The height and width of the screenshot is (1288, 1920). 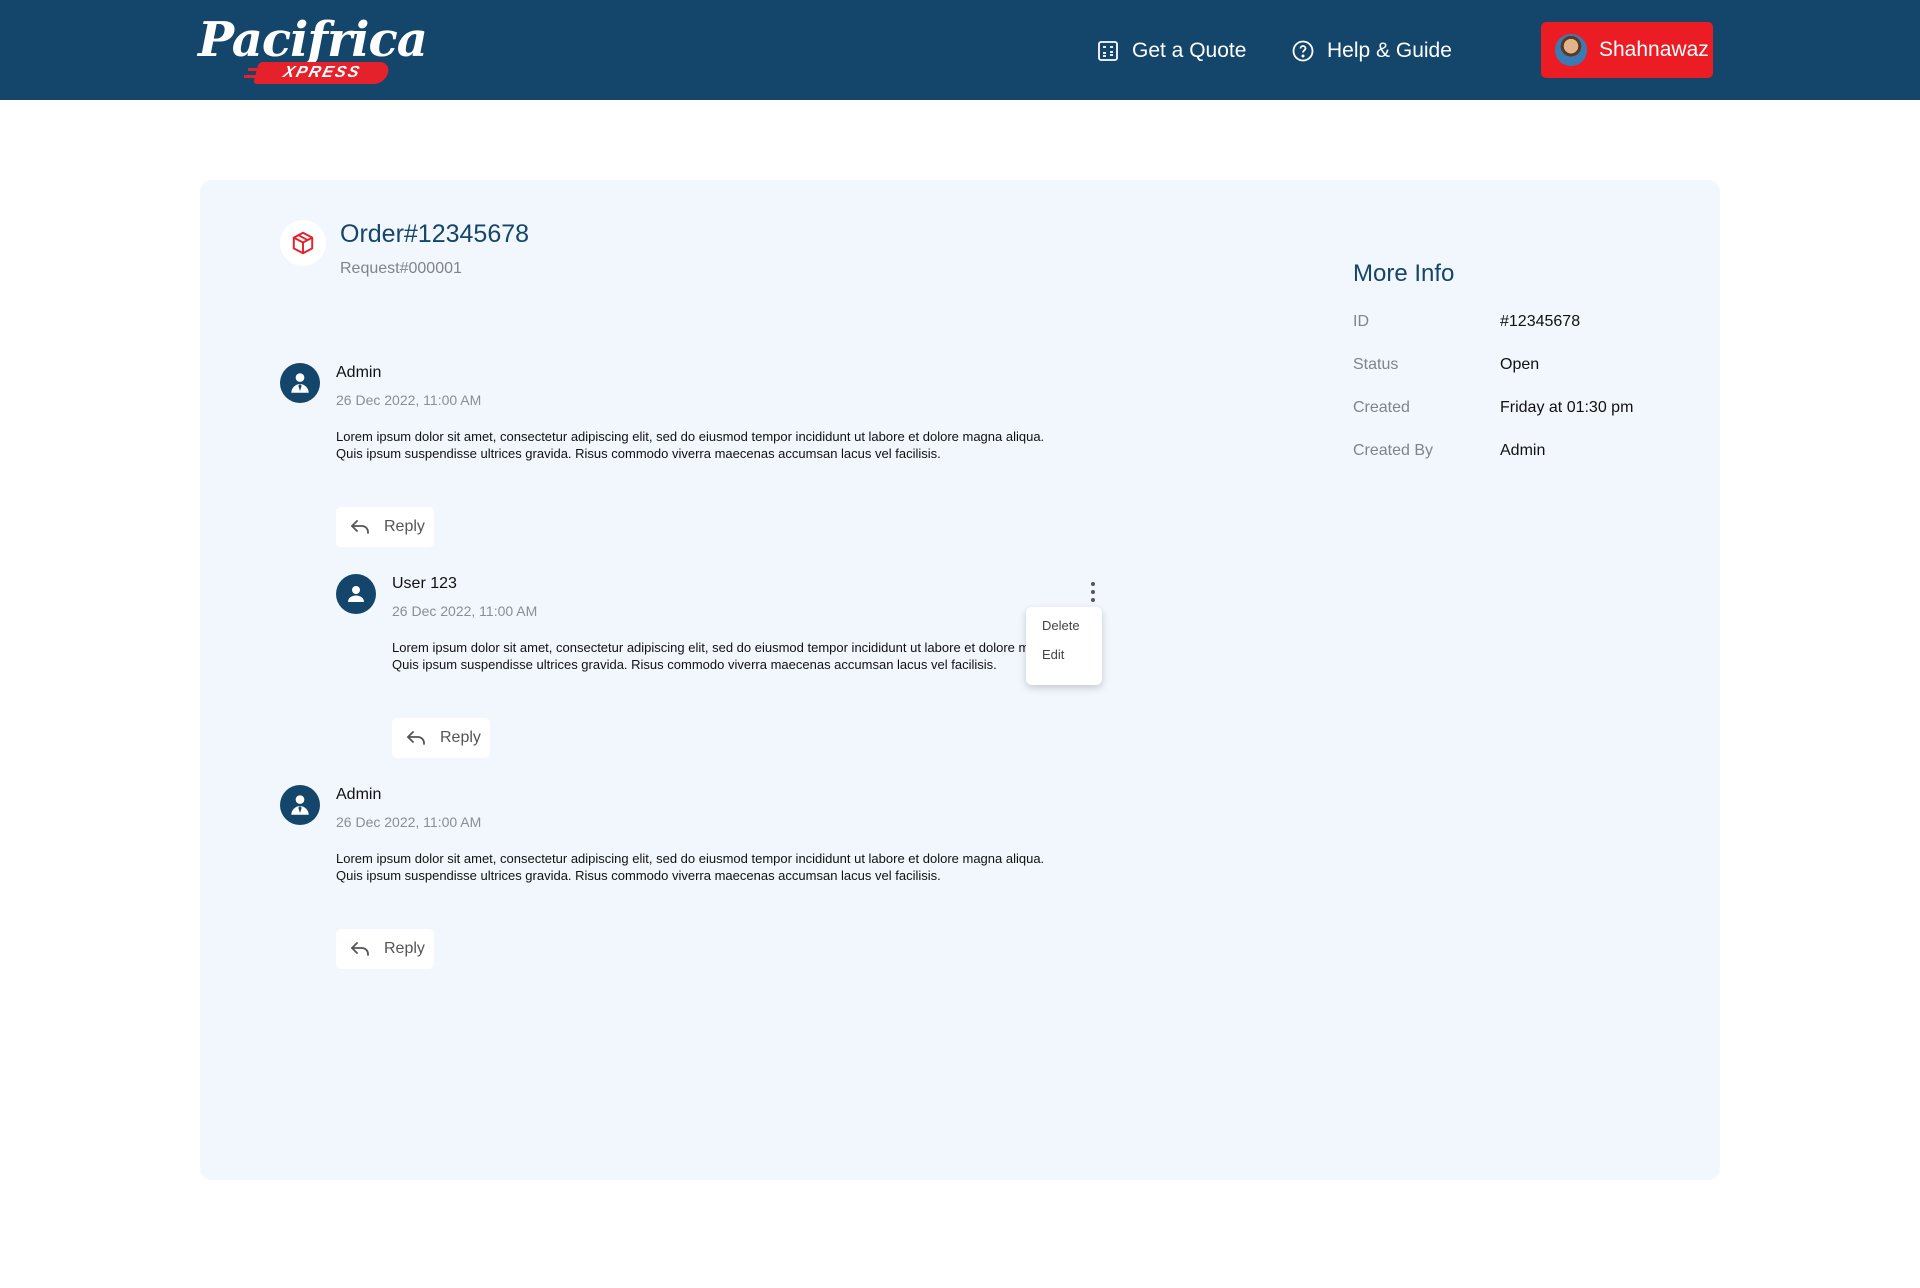 What do you see at coordinates (1654, 49) in the screenshot?
I see `user-name: Shahnawaz` at bounding box center [1654, 49].